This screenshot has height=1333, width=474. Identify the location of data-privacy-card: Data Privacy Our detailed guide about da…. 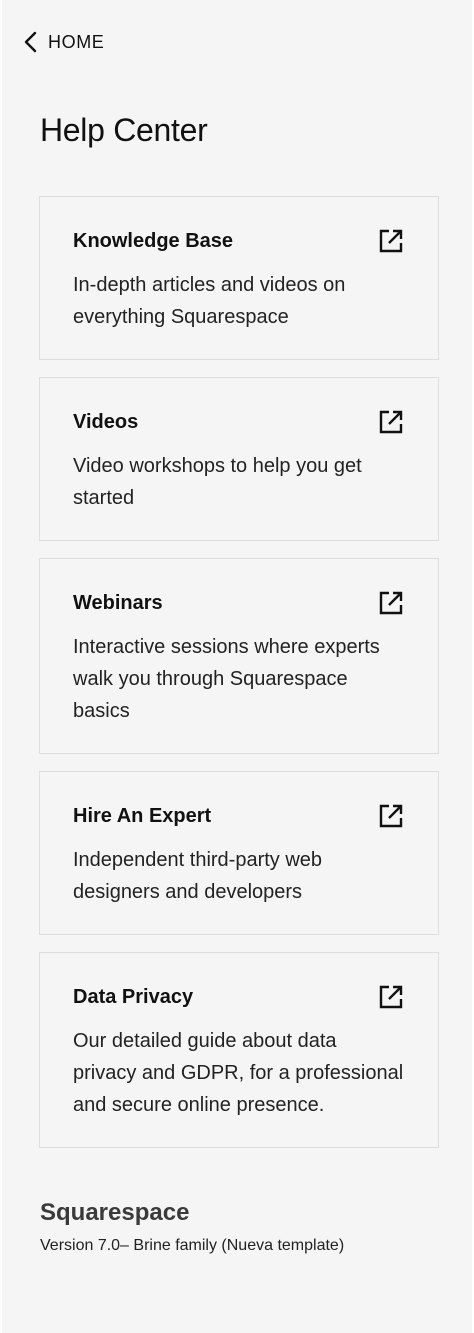
(239, 1050).